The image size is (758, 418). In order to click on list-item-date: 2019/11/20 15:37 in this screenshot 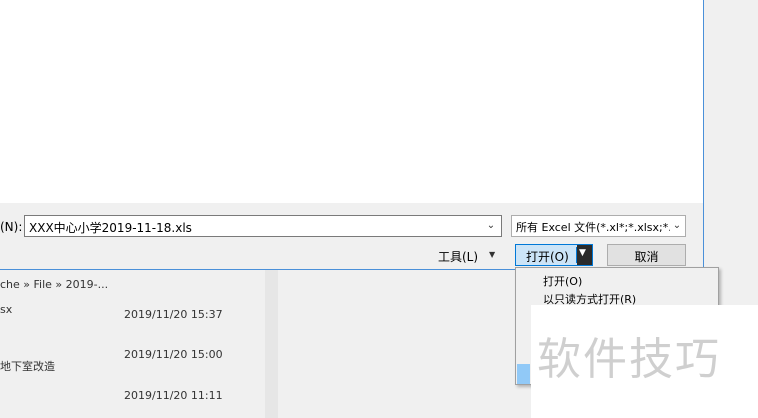, I will do `click(173, 314)`.